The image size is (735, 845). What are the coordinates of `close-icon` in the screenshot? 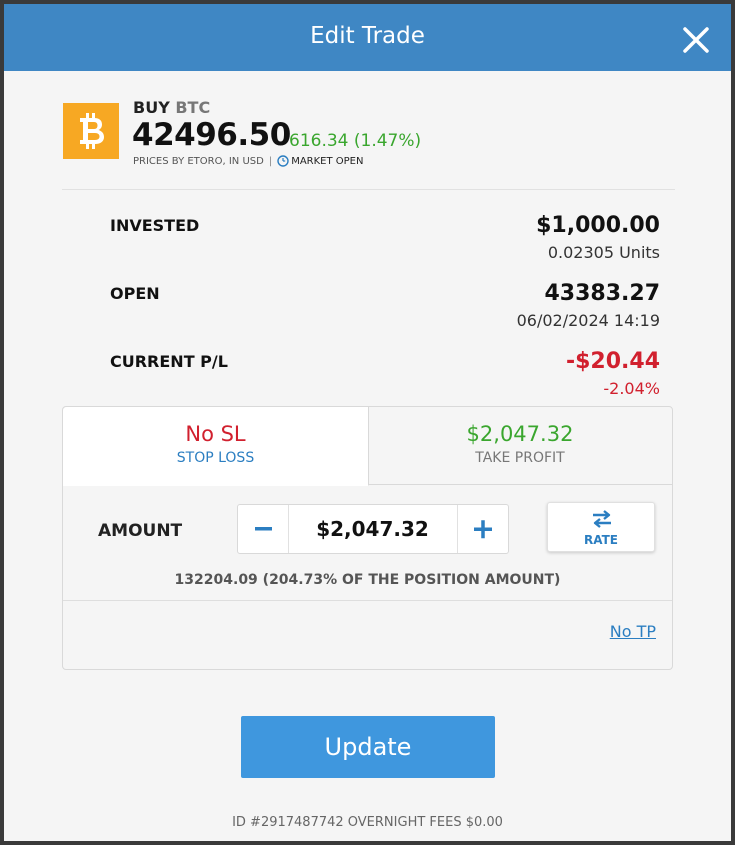 It's located at (696, 40).